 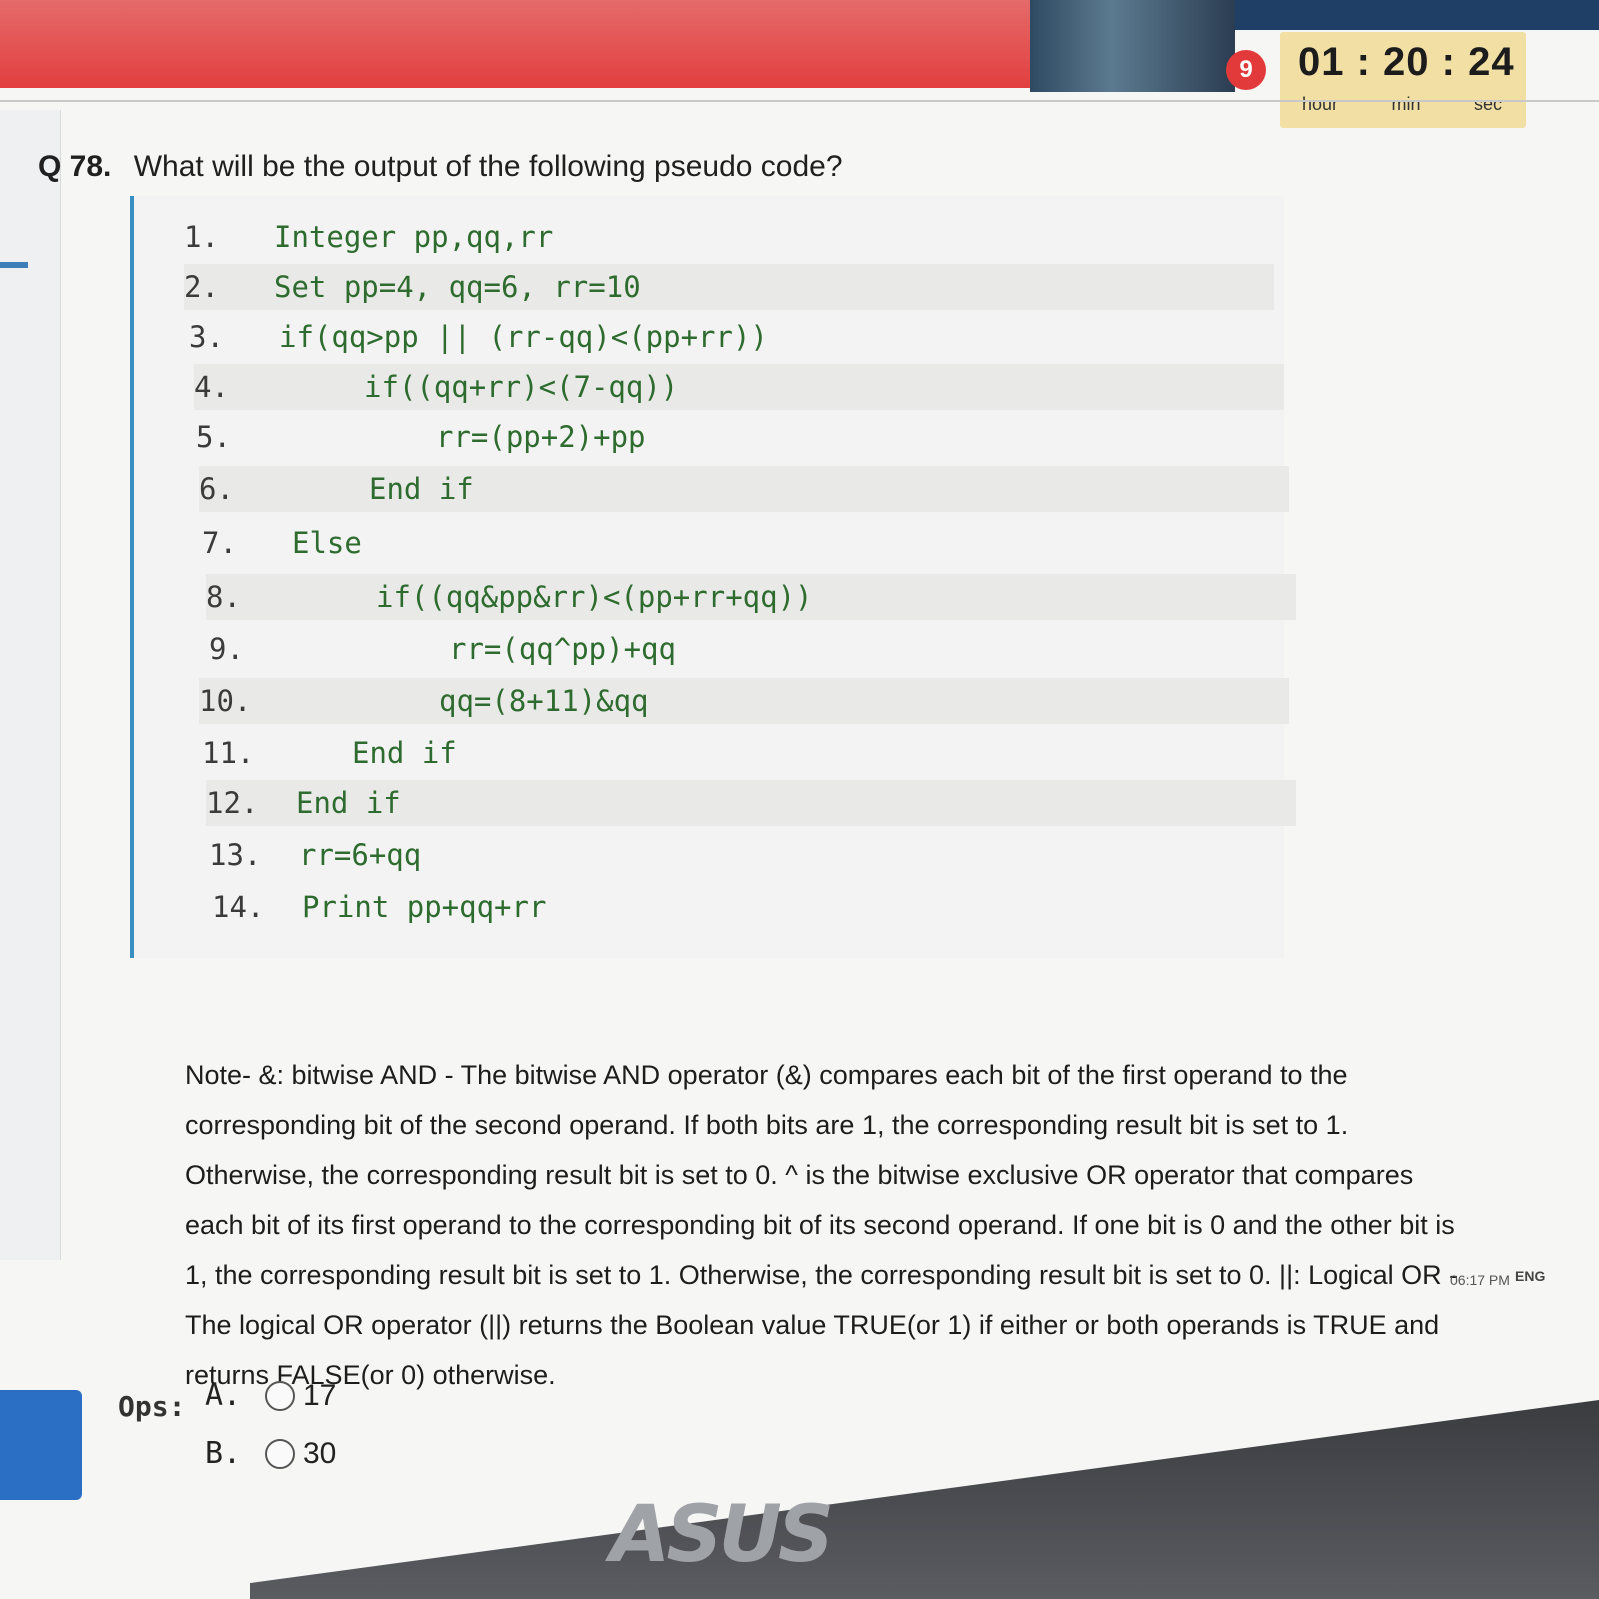 I want to click on code-line: 7. Else, so click(x=747, y=543).